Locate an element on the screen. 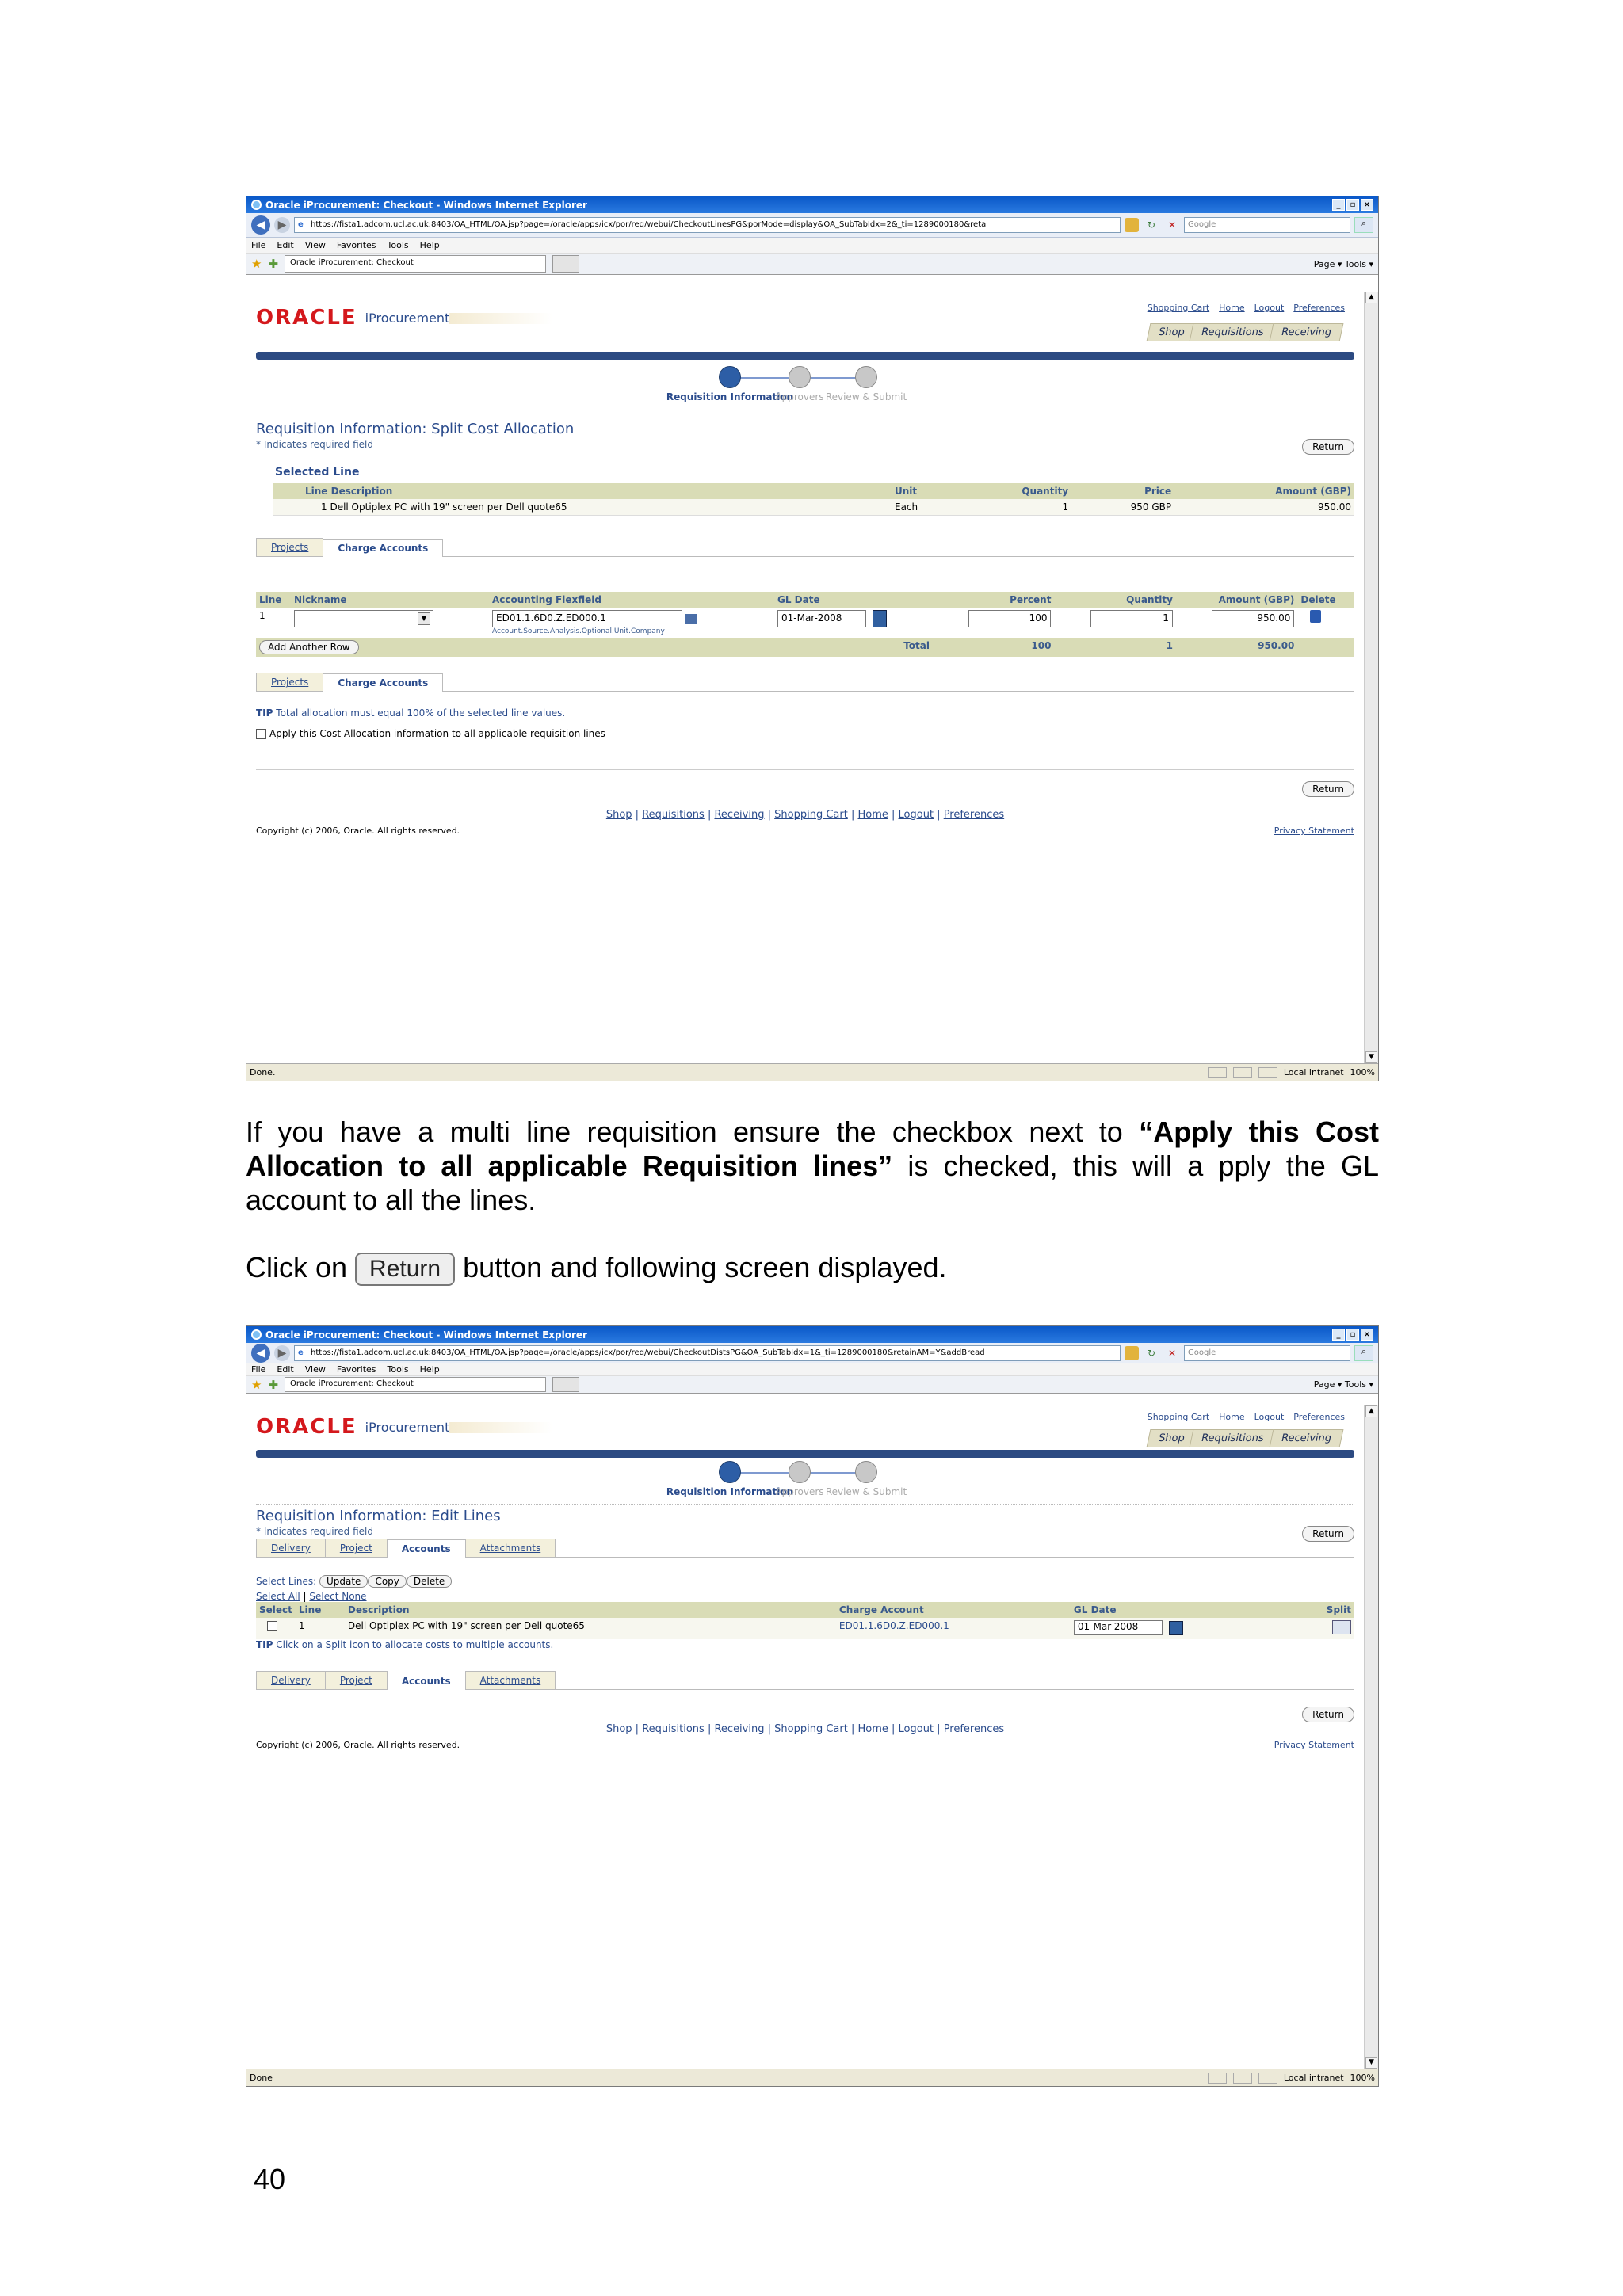 This screenshot has width=1623, height=2296. charge-account-link: ED01.1.6D0.Z.ED000.1 is located at coordinates (894, 1625).